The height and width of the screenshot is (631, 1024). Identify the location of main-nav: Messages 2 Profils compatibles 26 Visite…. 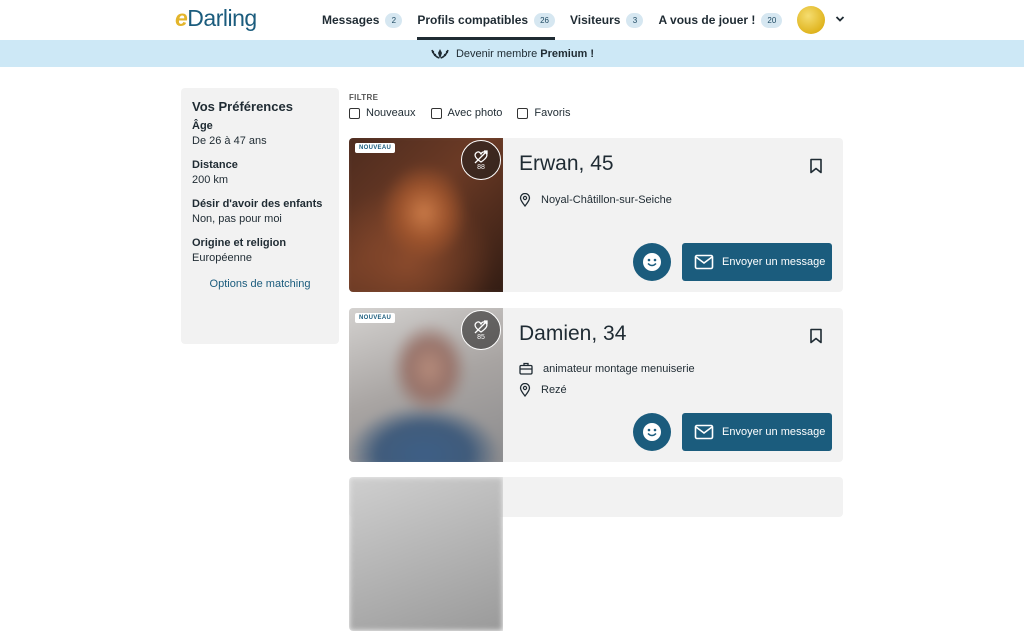
(559, 20).